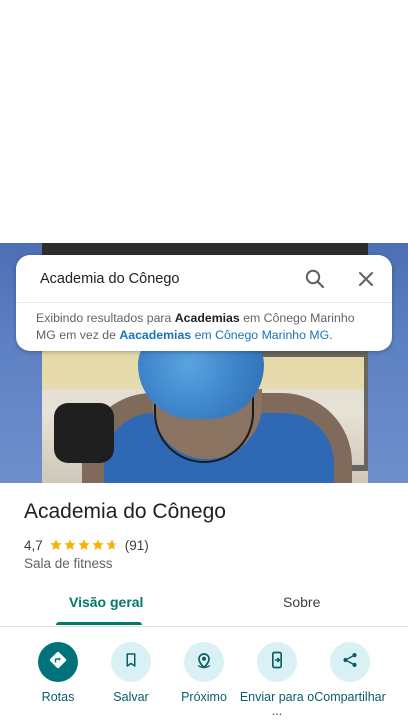 This screenshot has height=726, width=408. Describe the element at coordinates (136, 545) in the screenshot. I see `review-count: (91)` at that location.